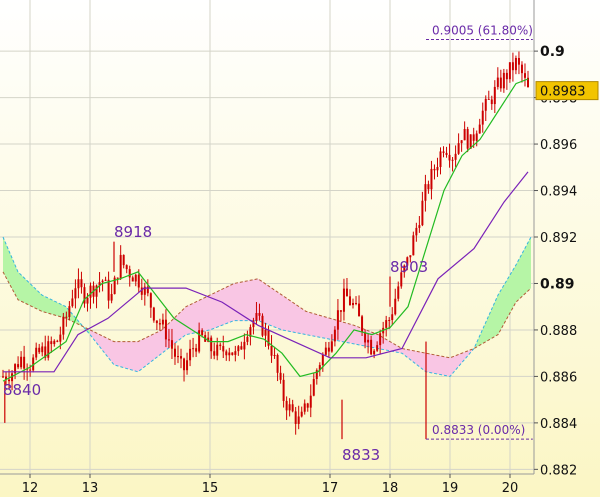 Image resolution: width=600 pixels, height=497 pixels. I want to click on y-tick-label: 0.894, so click(558, 192).